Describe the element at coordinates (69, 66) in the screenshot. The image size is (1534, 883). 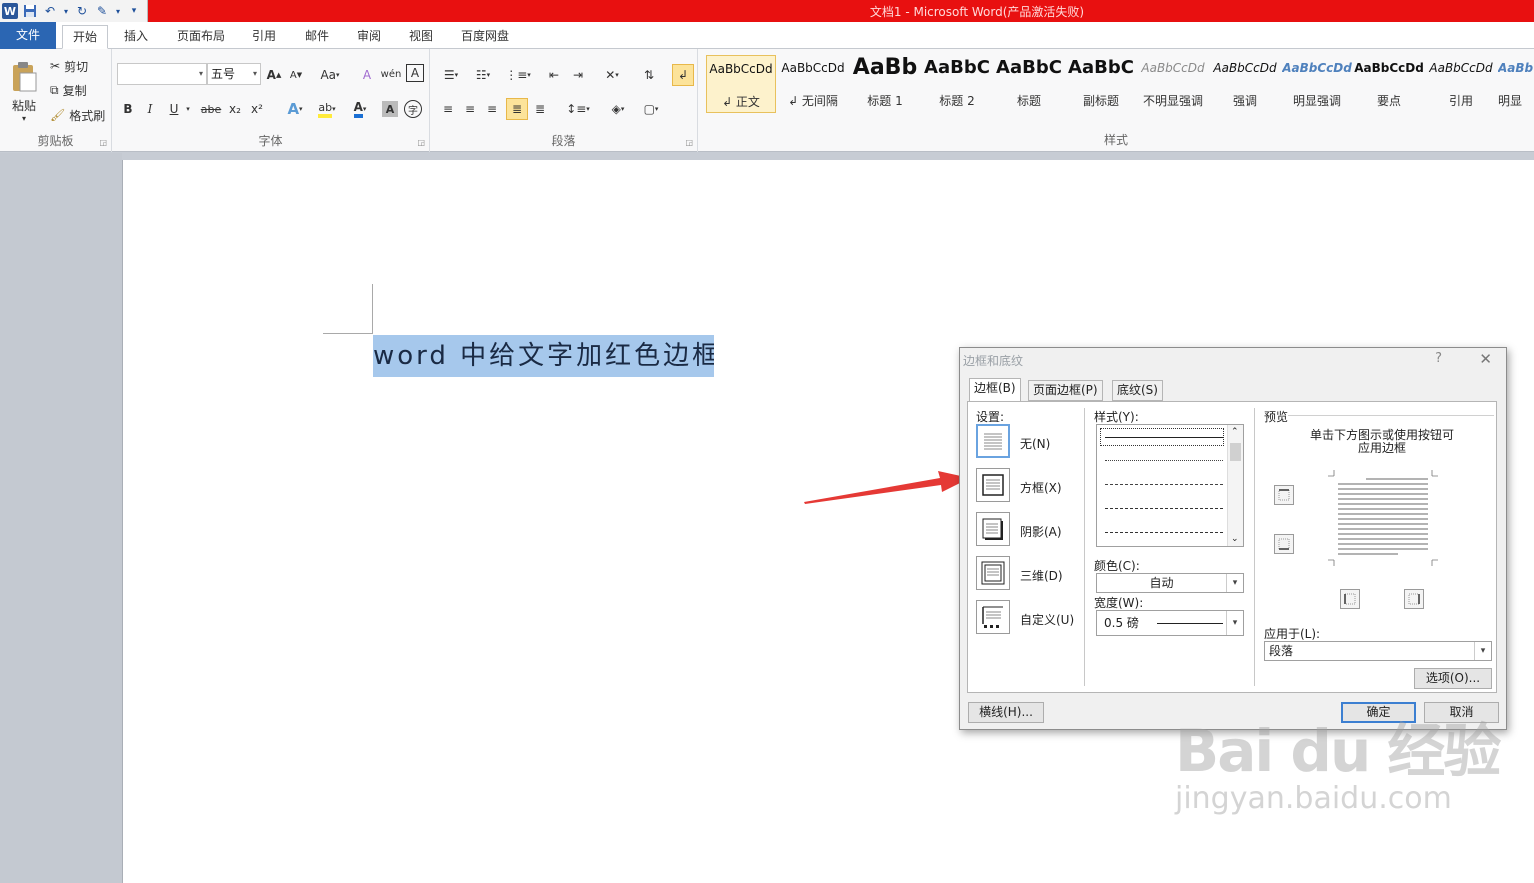
I see `cut-button: ✂ 剪切` at that location.